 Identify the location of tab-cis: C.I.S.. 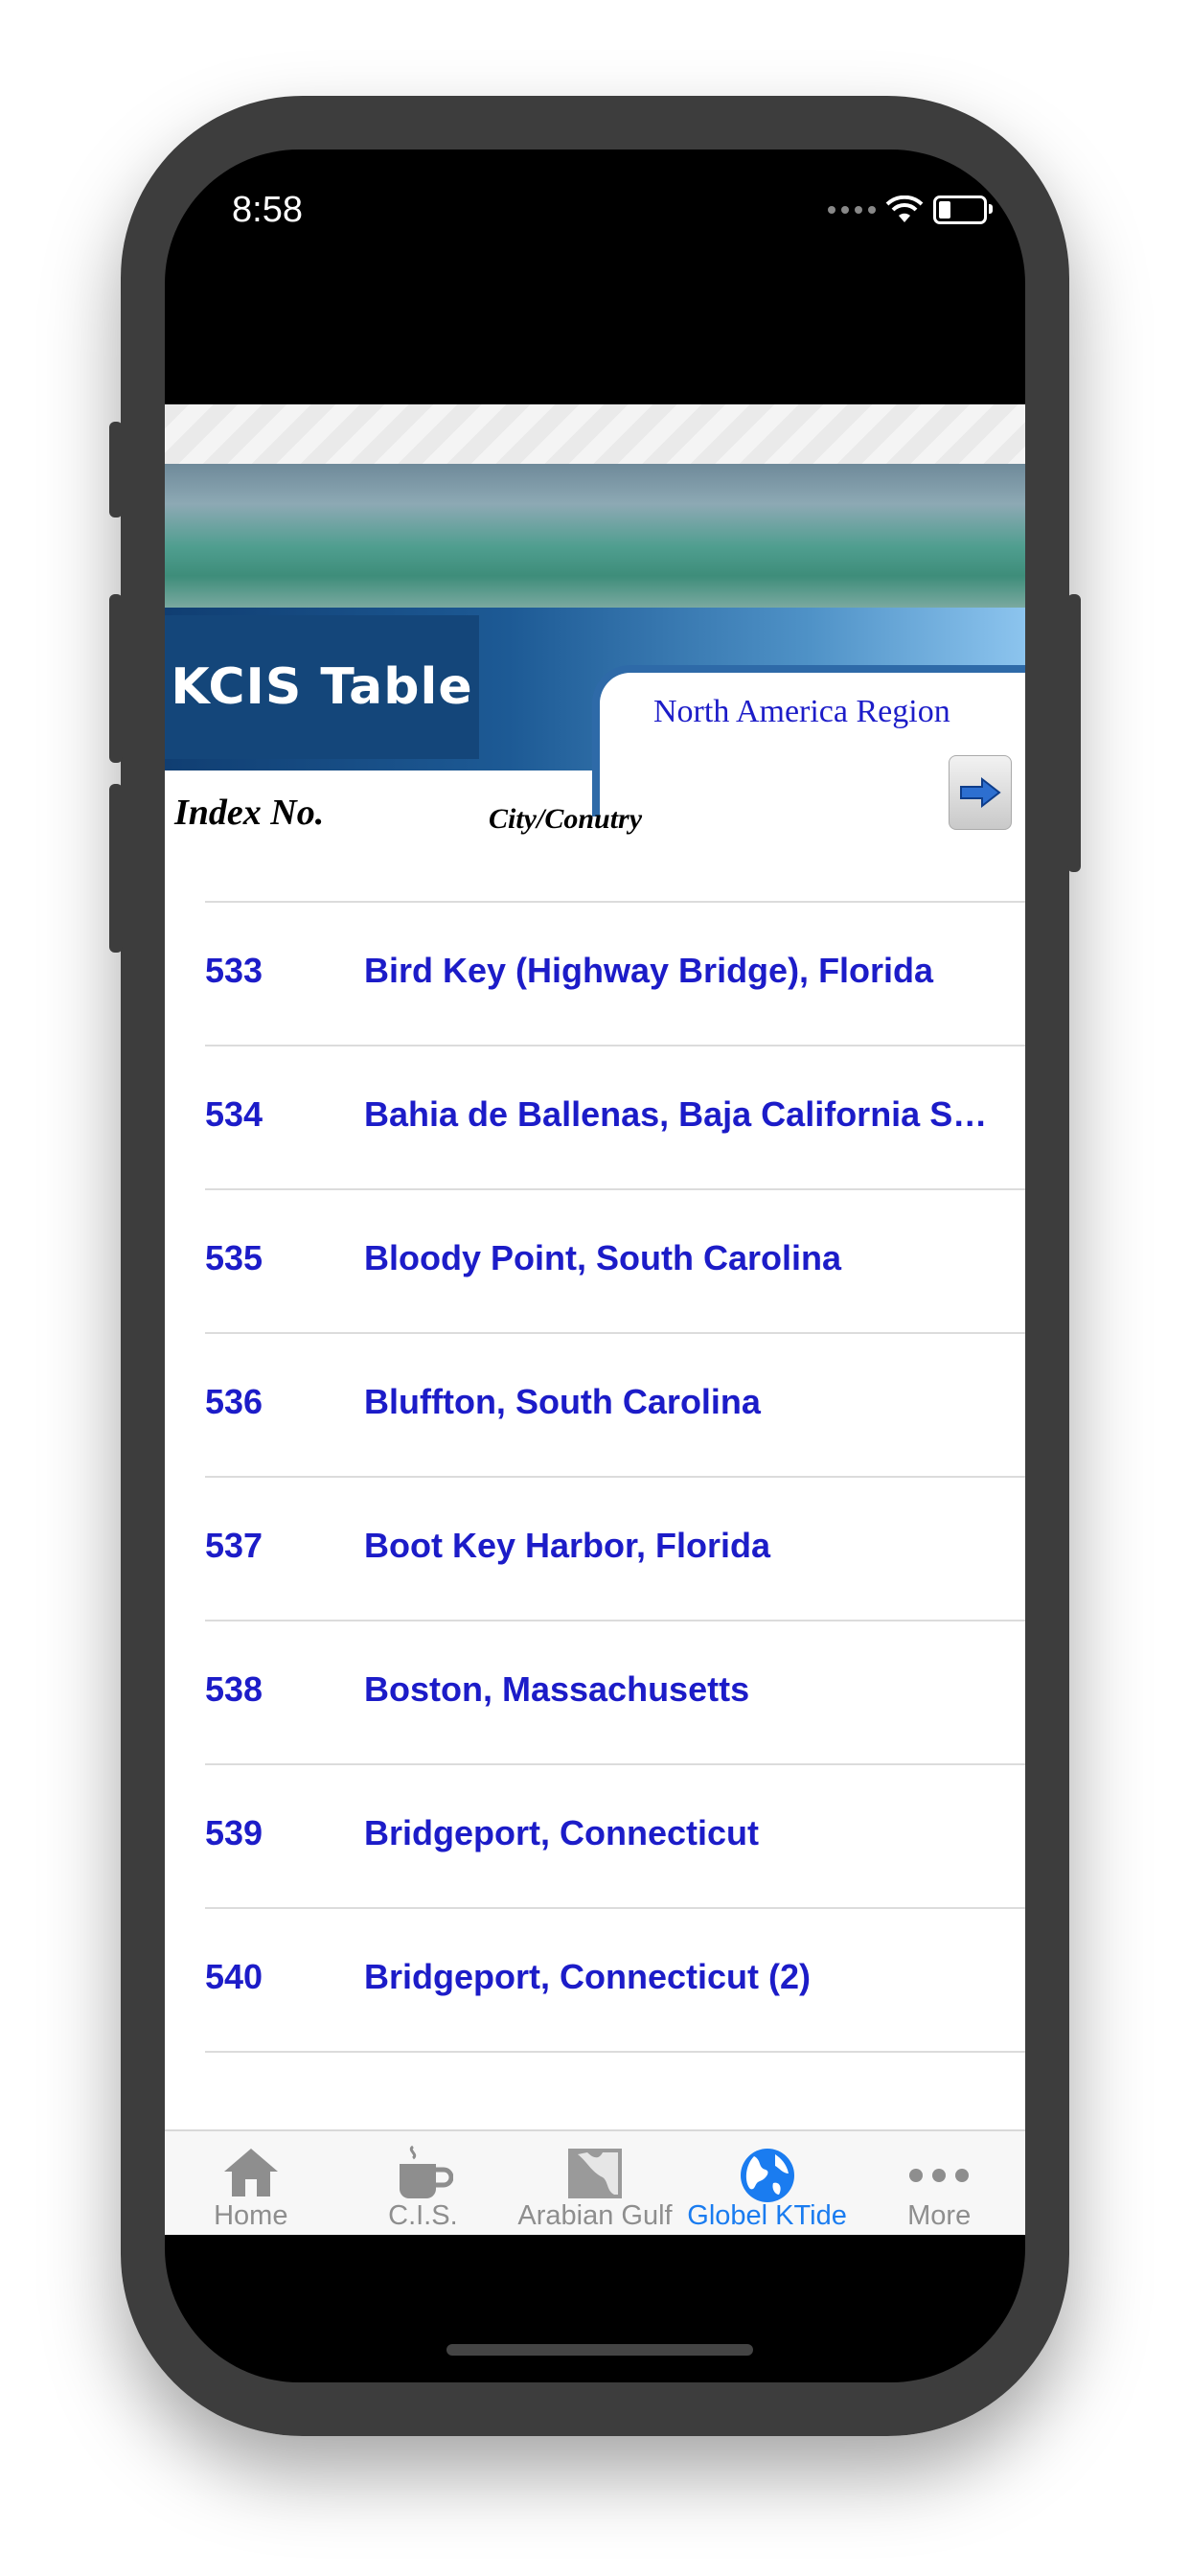
(424, 2183).